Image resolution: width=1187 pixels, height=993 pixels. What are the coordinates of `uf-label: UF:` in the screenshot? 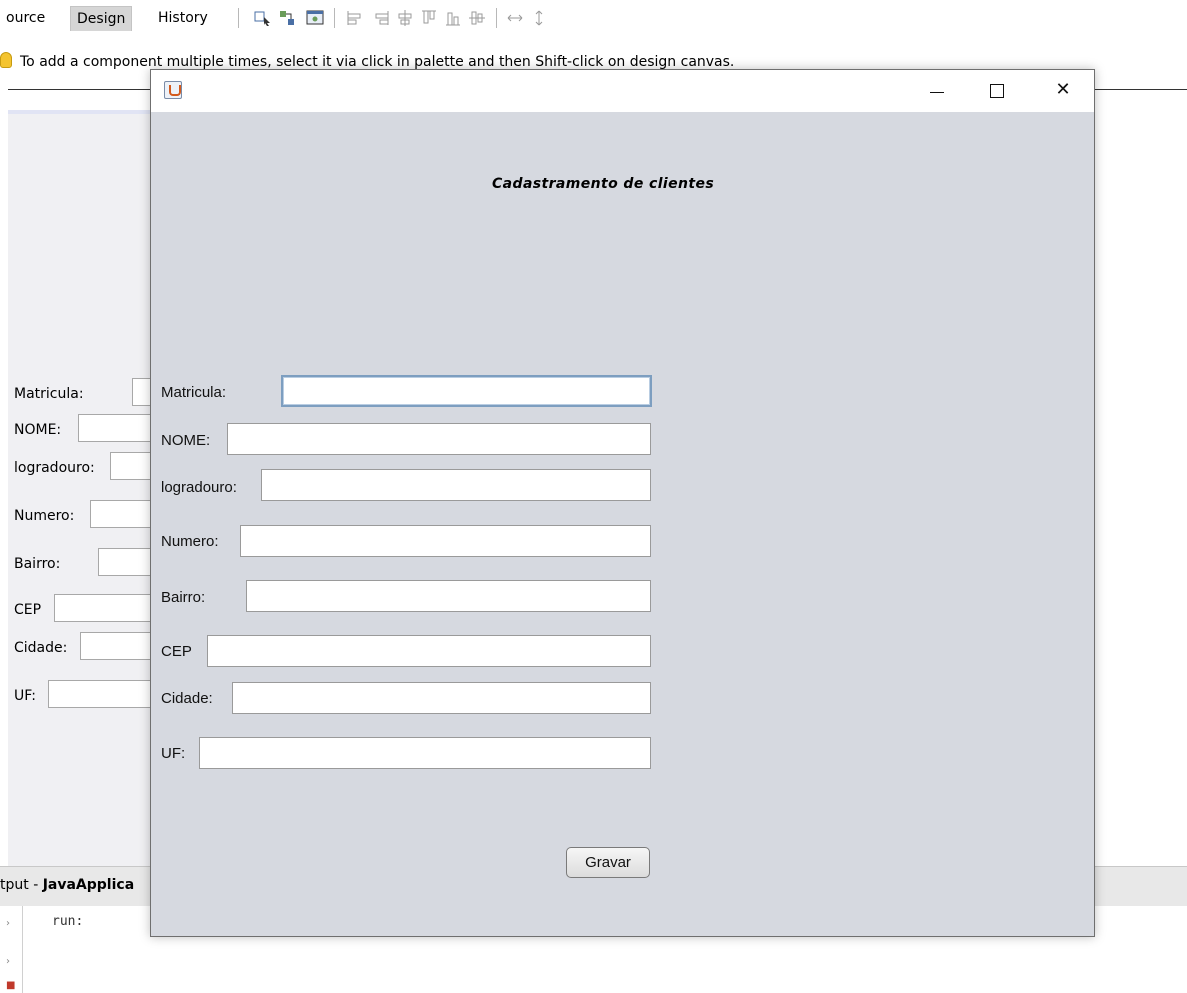 It's located at (173, 753).